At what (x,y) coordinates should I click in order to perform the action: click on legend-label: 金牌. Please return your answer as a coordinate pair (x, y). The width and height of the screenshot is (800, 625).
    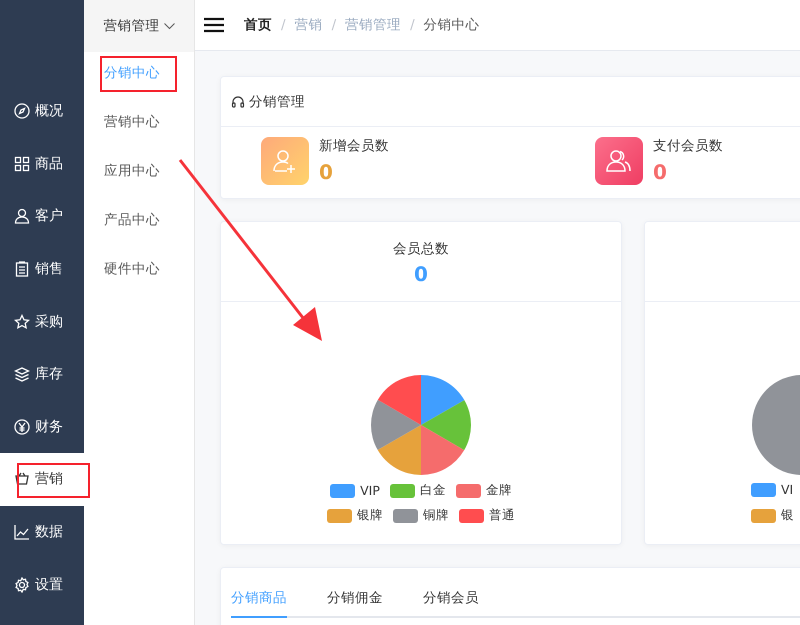
    Looking at the image, I should click on (499, 490).